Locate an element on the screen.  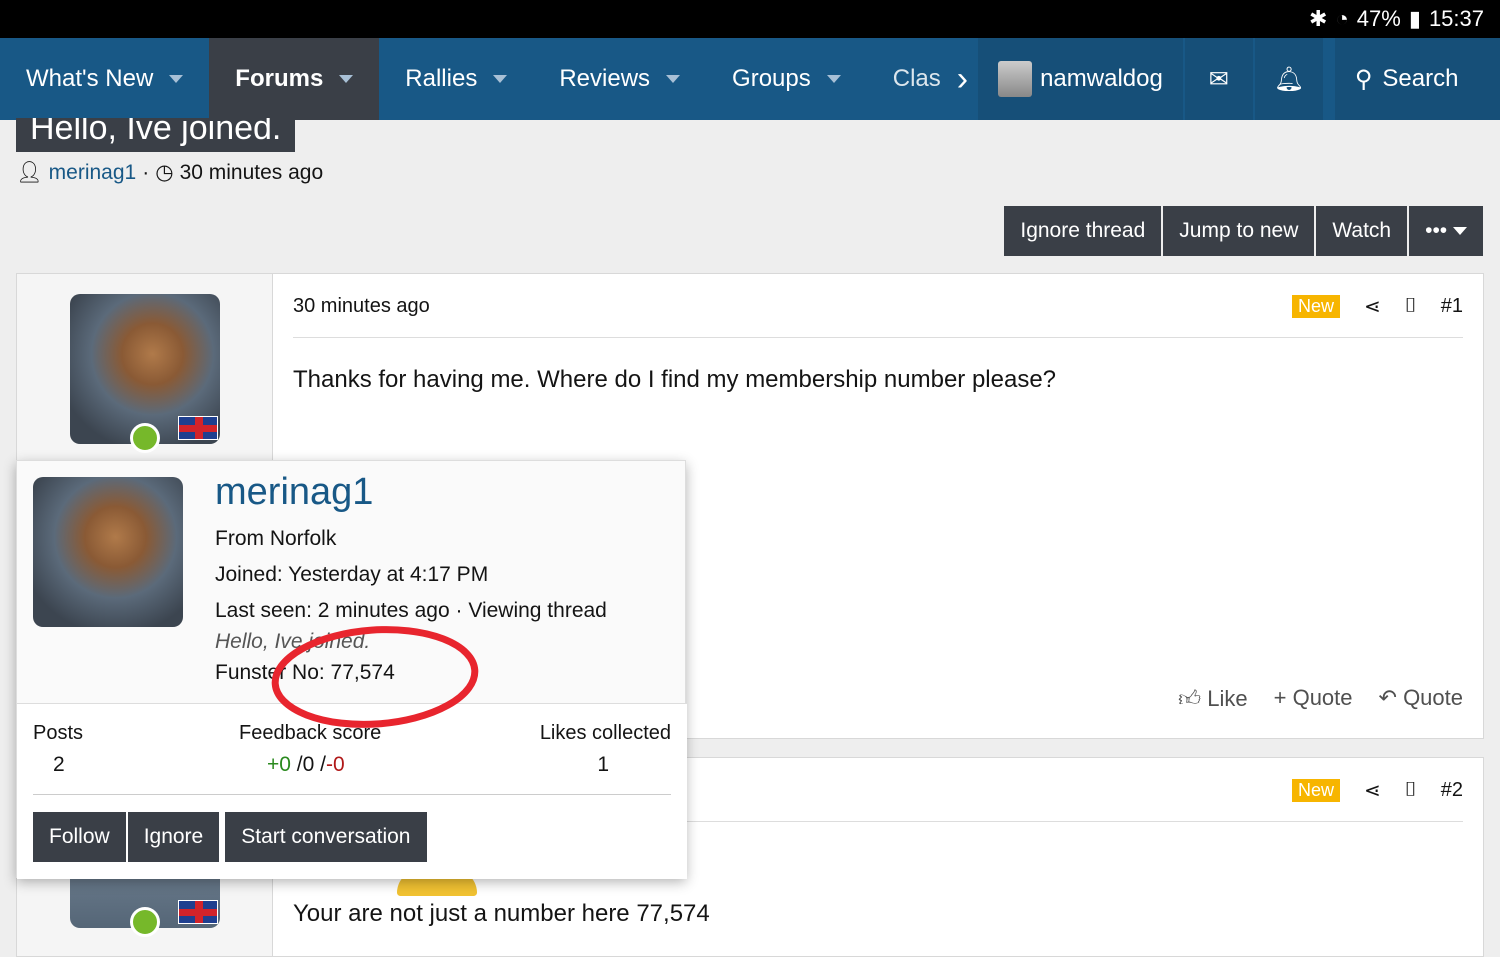
envelope-icon: ✉ is located at coordinates (1218, 79).